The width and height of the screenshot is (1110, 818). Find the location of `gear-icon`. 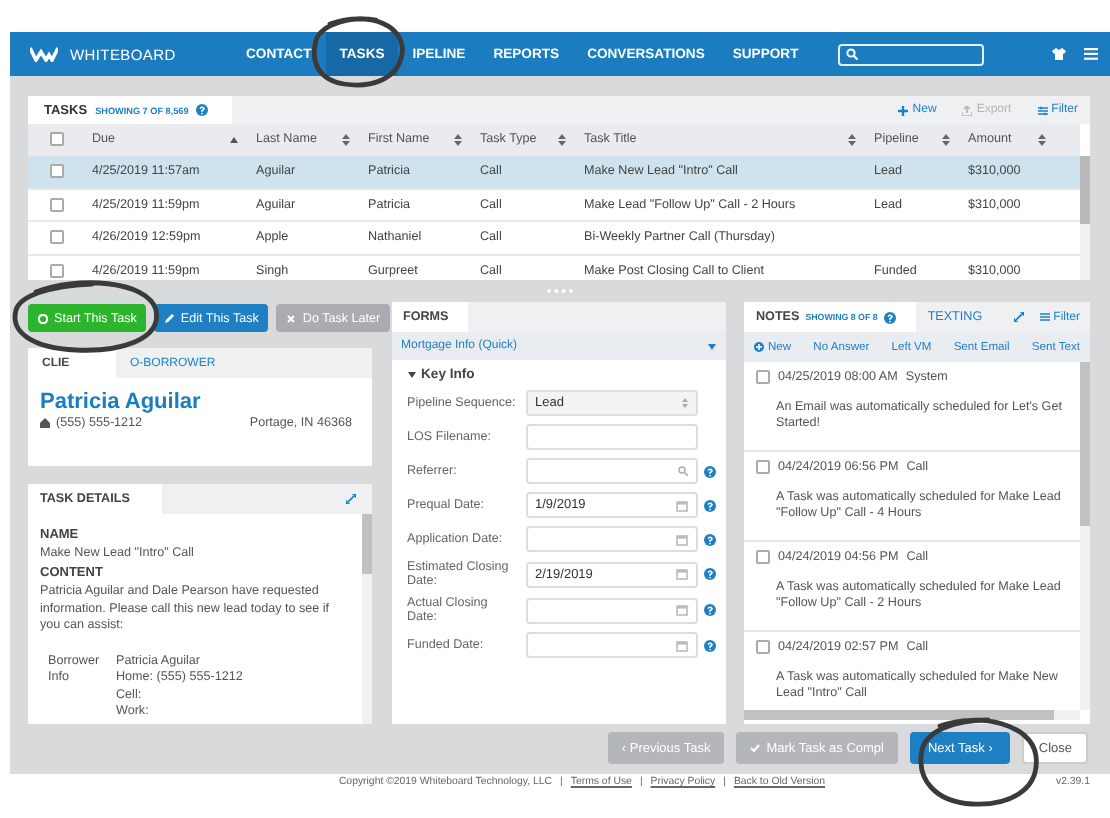

gear-icon is located at coordinates (43, 318).